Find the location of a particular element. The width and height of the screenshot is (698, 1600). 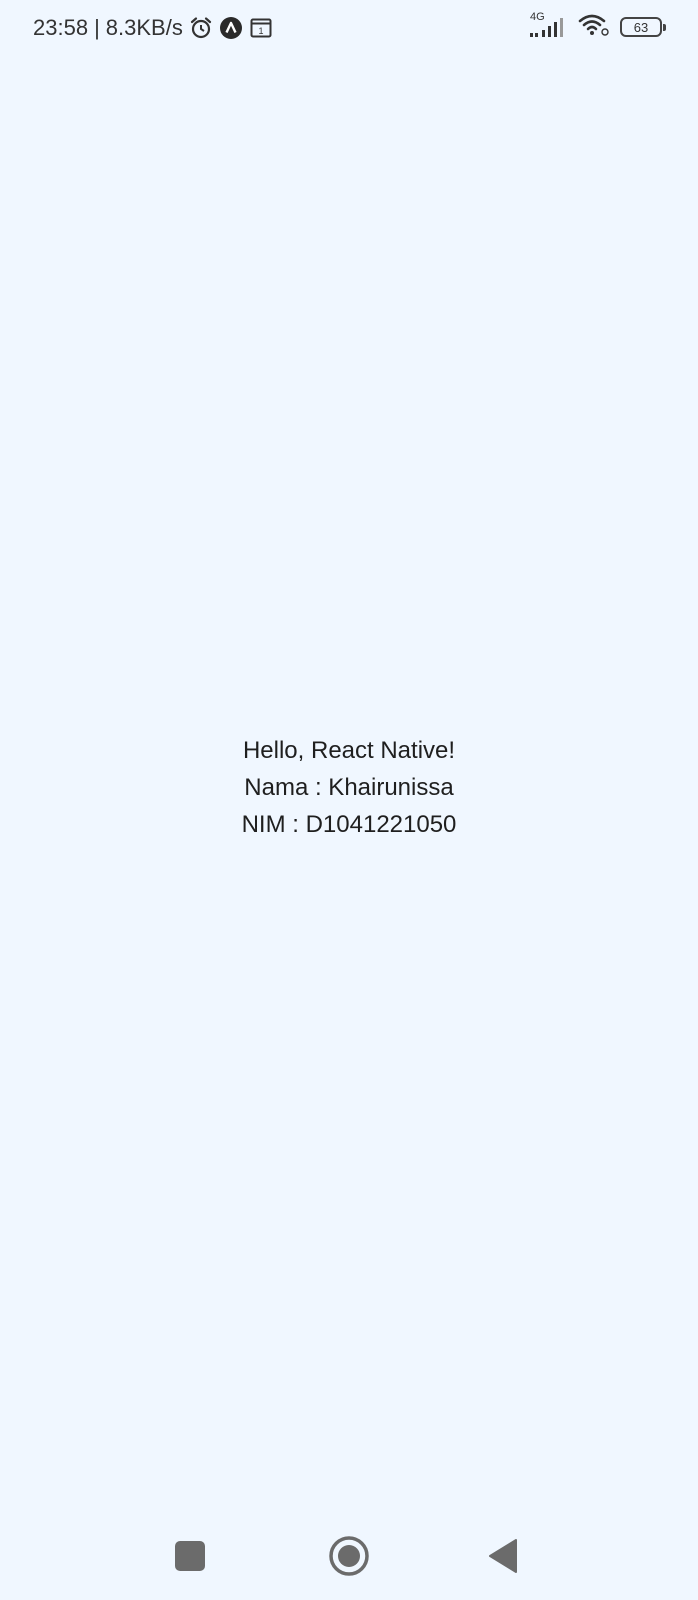

calendar-icon: 1 is located at coordinates (261, 28).